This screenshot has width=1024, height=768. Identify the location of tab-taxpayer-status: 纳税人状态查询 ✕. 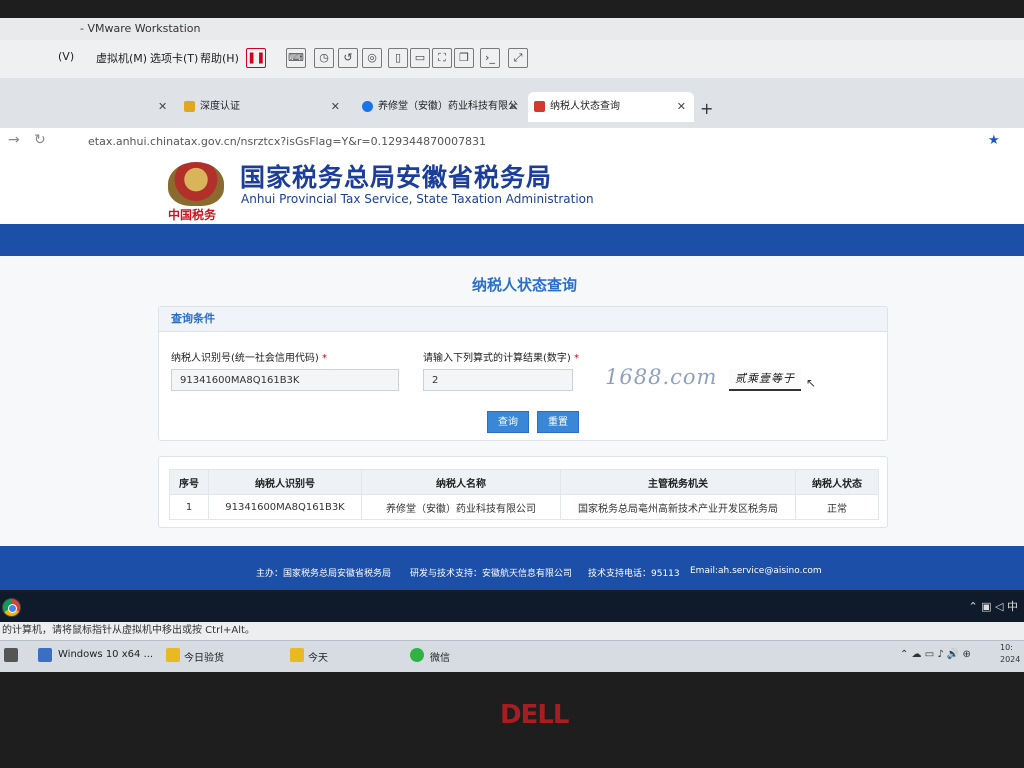
(611, 107).